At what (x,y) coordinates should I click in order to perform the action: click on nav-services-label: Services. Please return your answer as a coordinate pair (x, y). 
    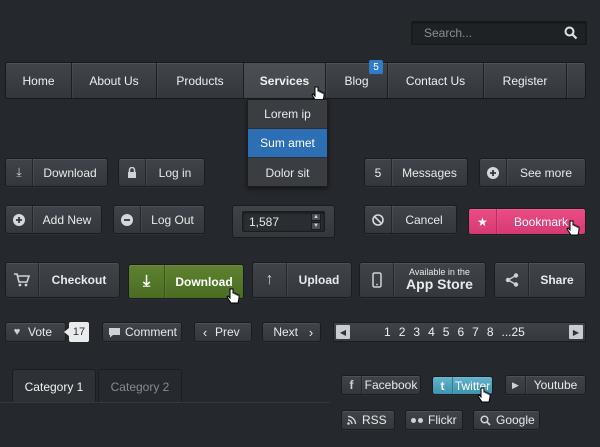
    Looking at the image, I should click on (284, 80).